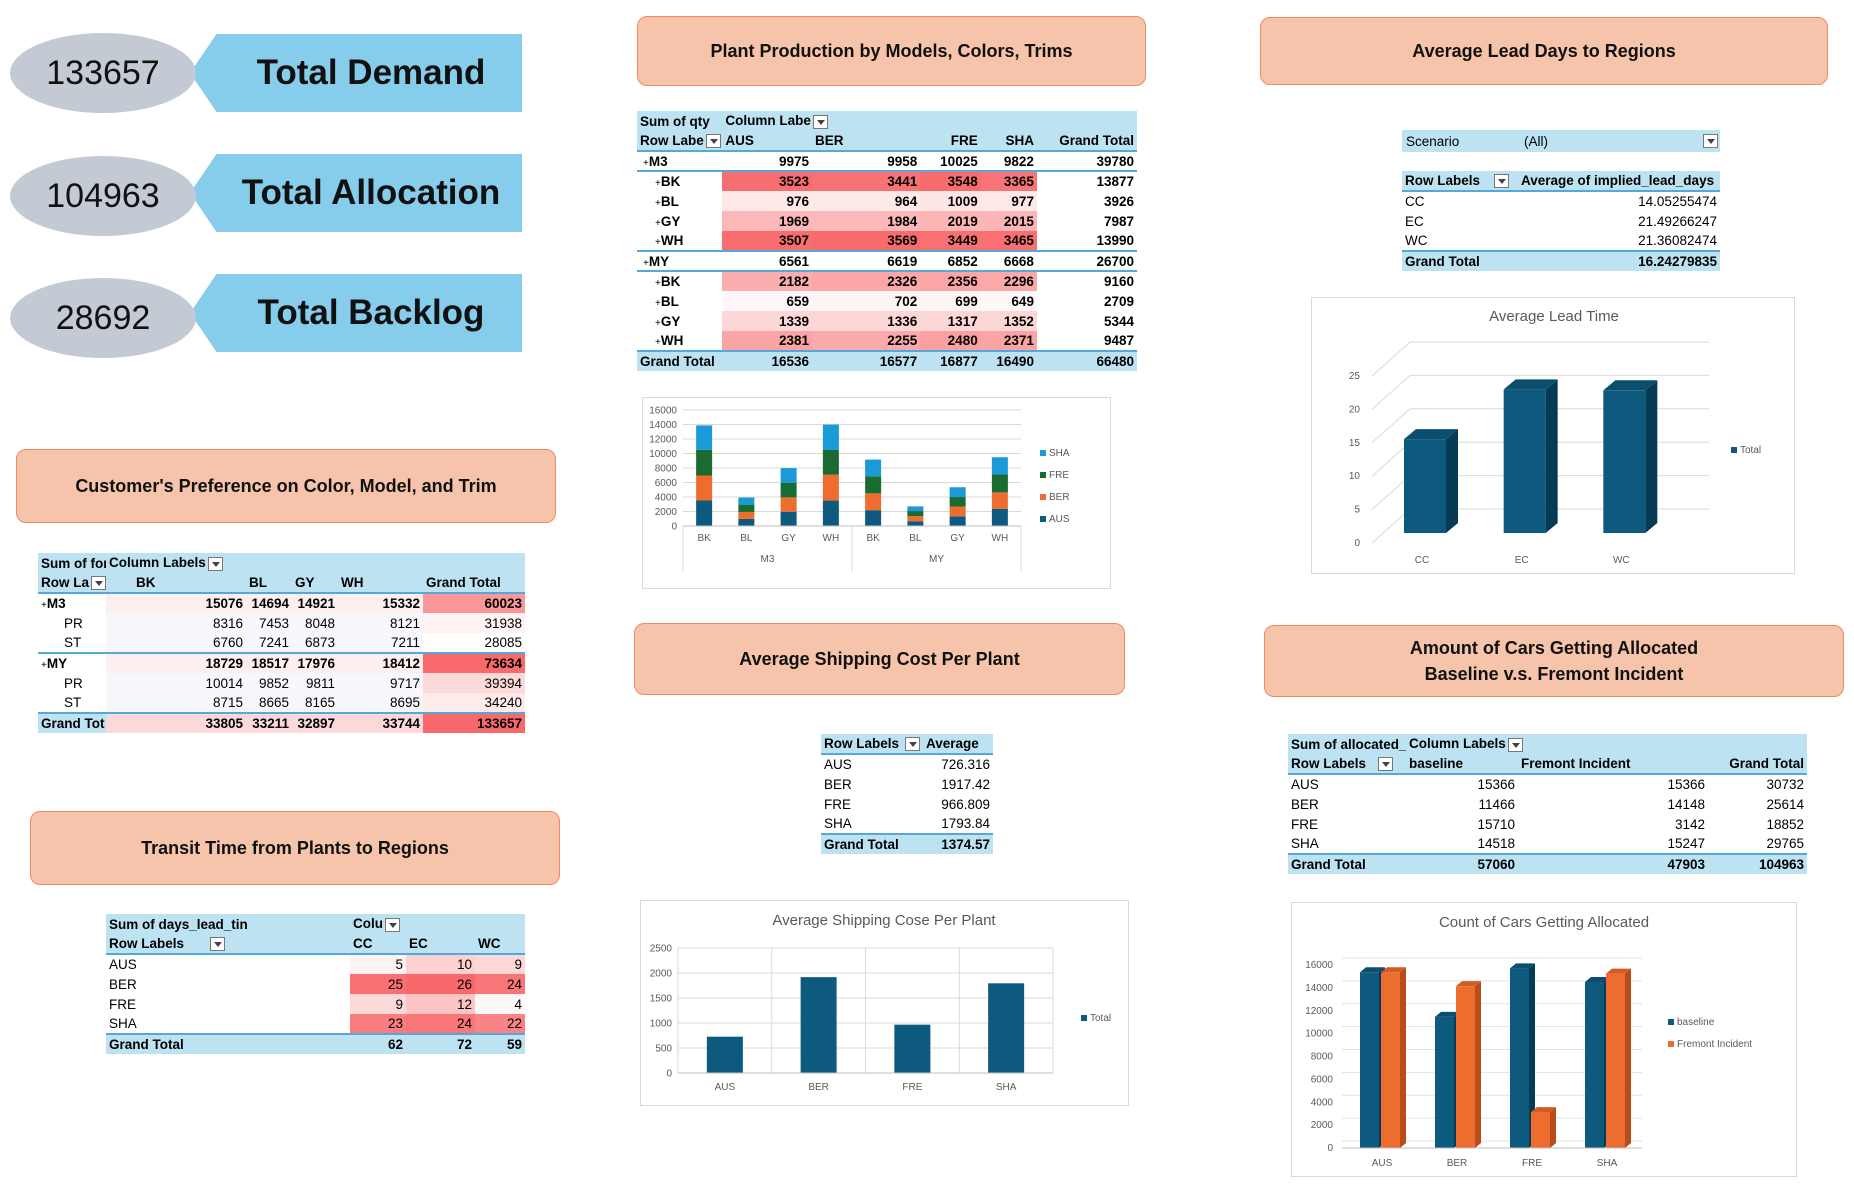 The height and width of the screenshot is (1190, 1854). I want to click on y-tick-label: 12000, so click(1319, 1011).